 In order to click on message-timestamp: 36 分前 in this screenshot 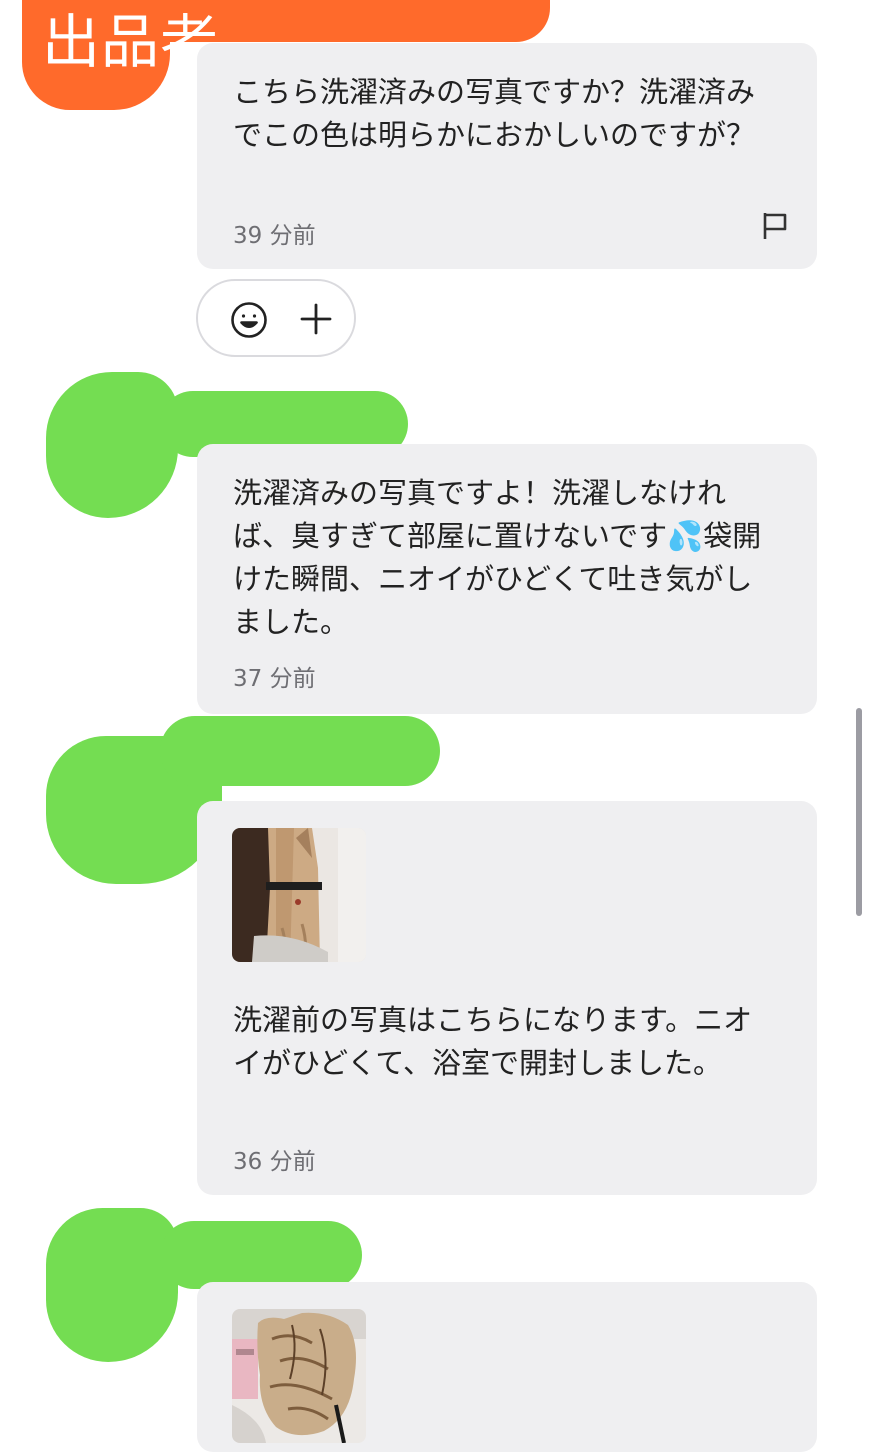, I will do `click(274, 1162)`.